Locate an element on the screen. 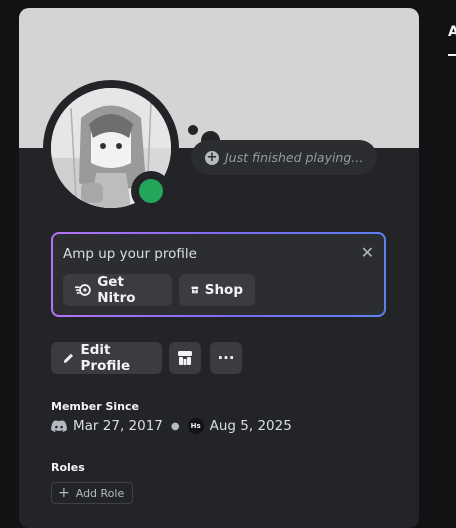 Image resolution: width=456 pixels, height=528 pixels. shop-button: Shop is located at coordinates (217, 290).